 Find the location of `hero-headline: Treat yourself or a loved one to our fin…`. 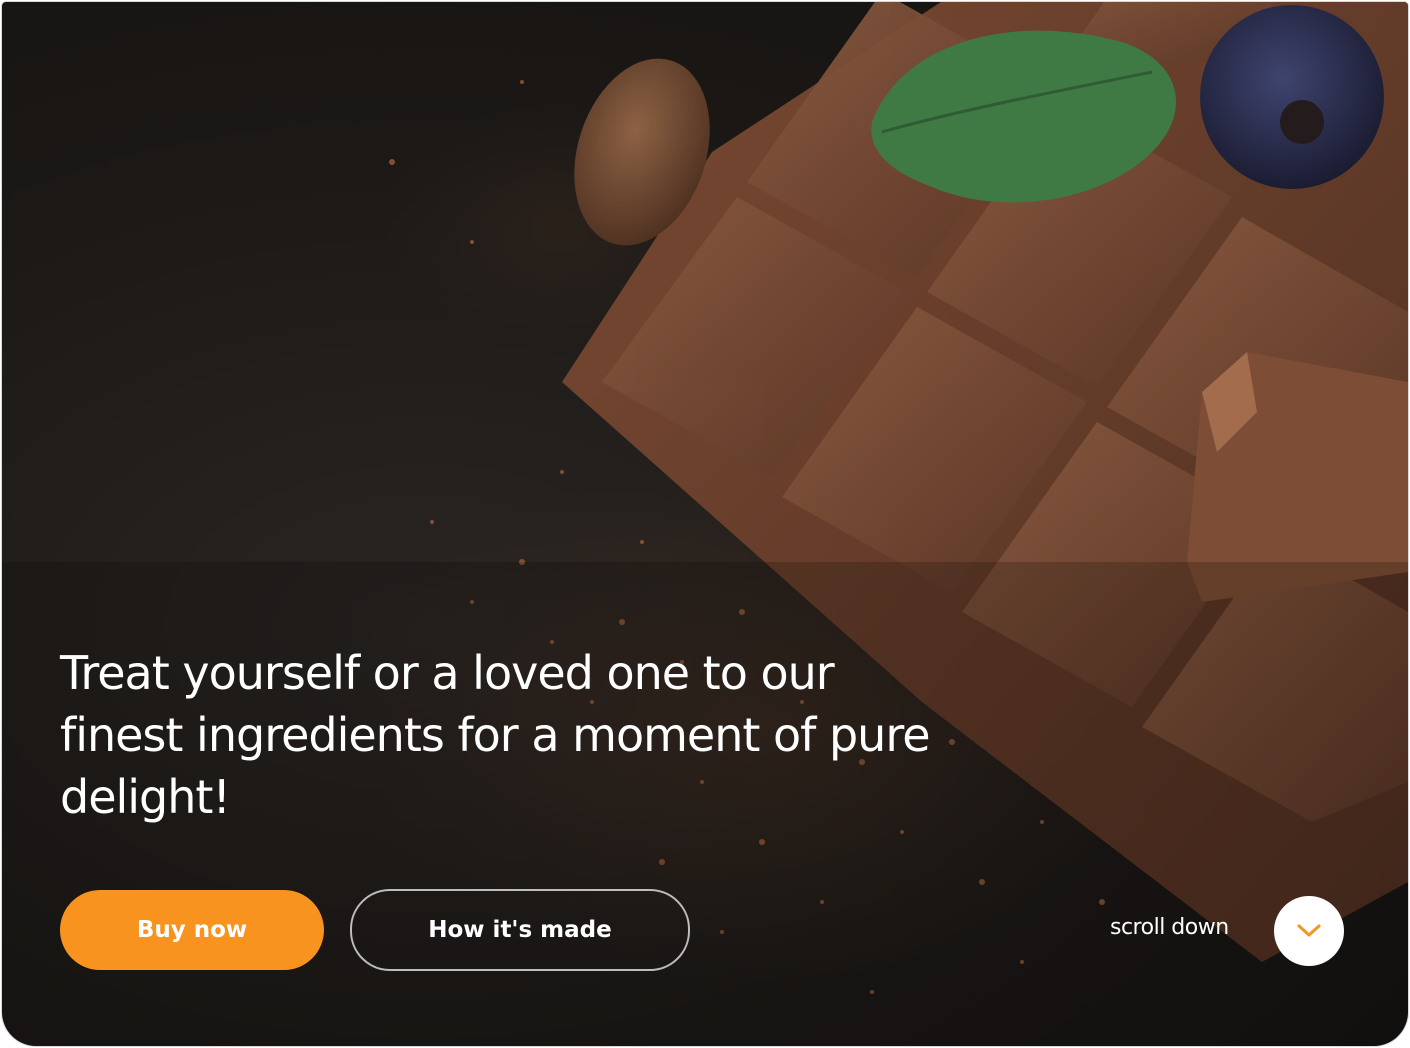

hero-headline: Treat yourself or a loved one to our fin… is located at coordinates (495, 735).